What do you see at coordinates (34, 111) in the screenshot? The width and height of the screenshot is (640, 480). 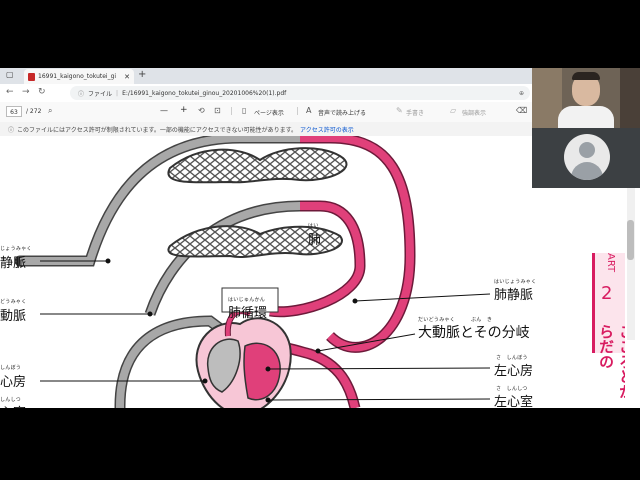 I see `page-total: / 272` at bounding box center [34, 111].